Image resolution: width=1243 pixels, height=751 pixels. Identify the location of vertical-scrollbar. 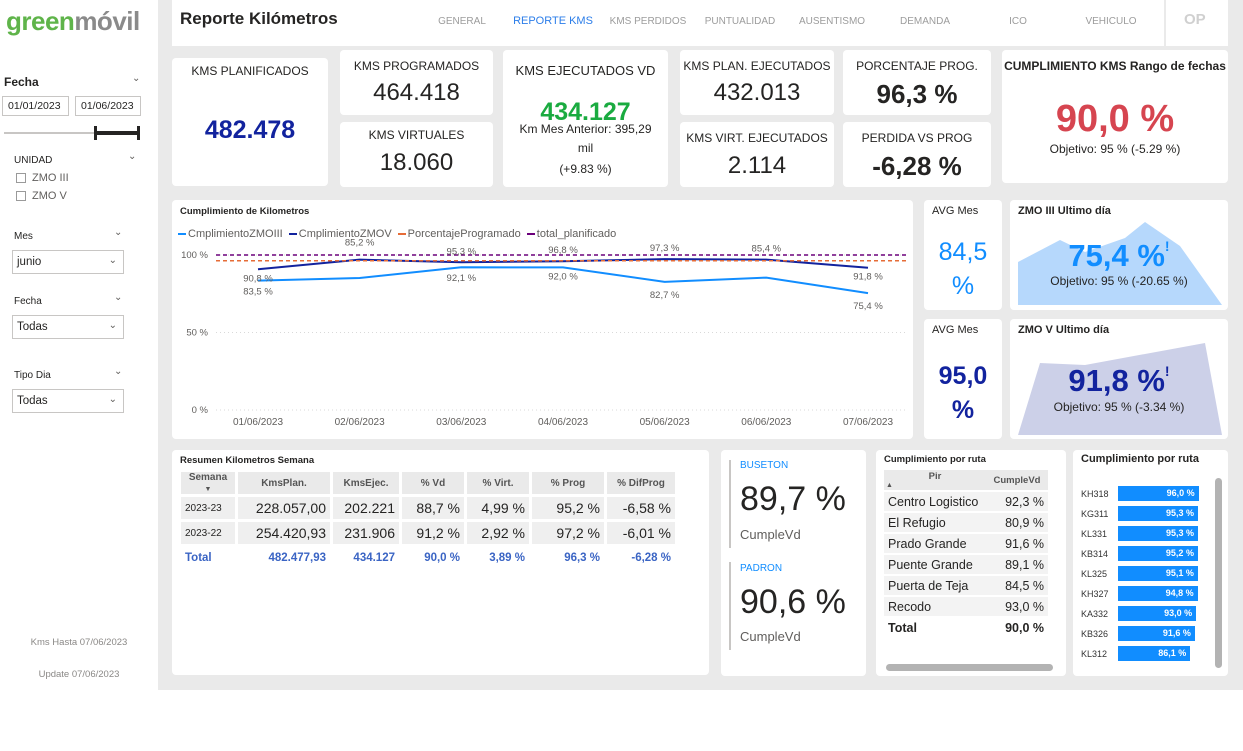
(1218, 573).